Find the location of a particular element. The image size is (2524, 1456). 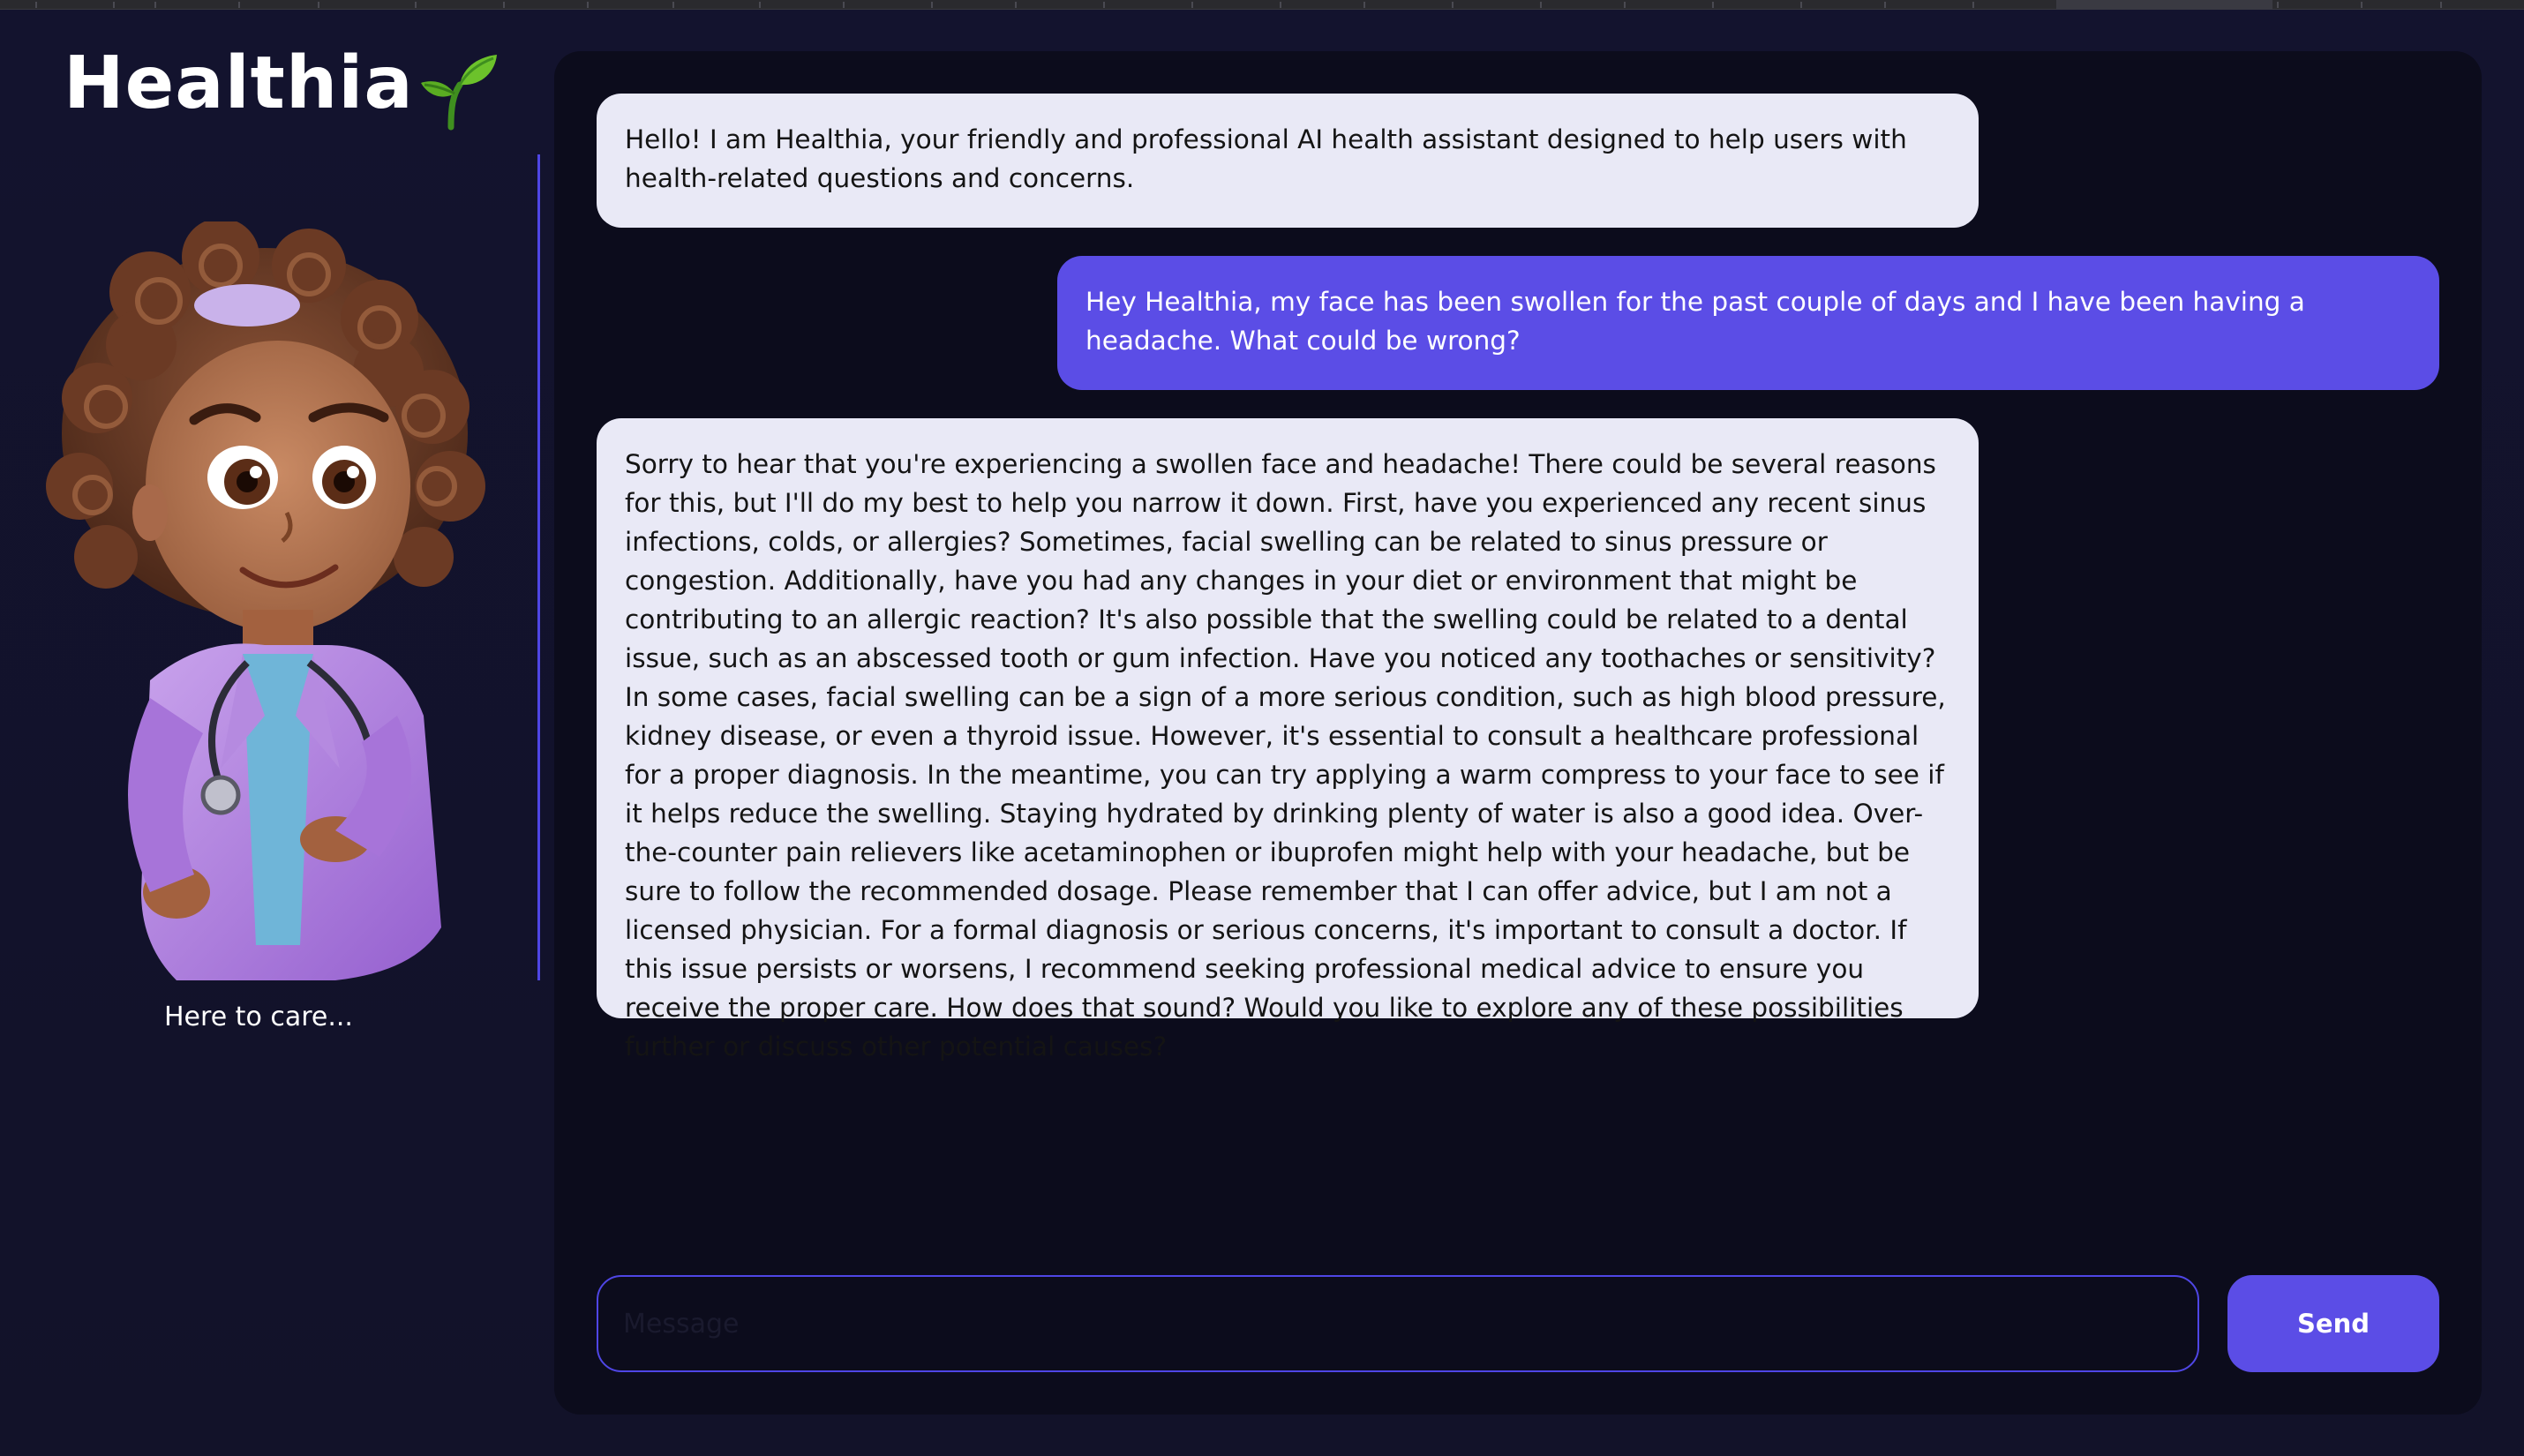

doctor-avatar-illustration is located at coordinates (265, 599).